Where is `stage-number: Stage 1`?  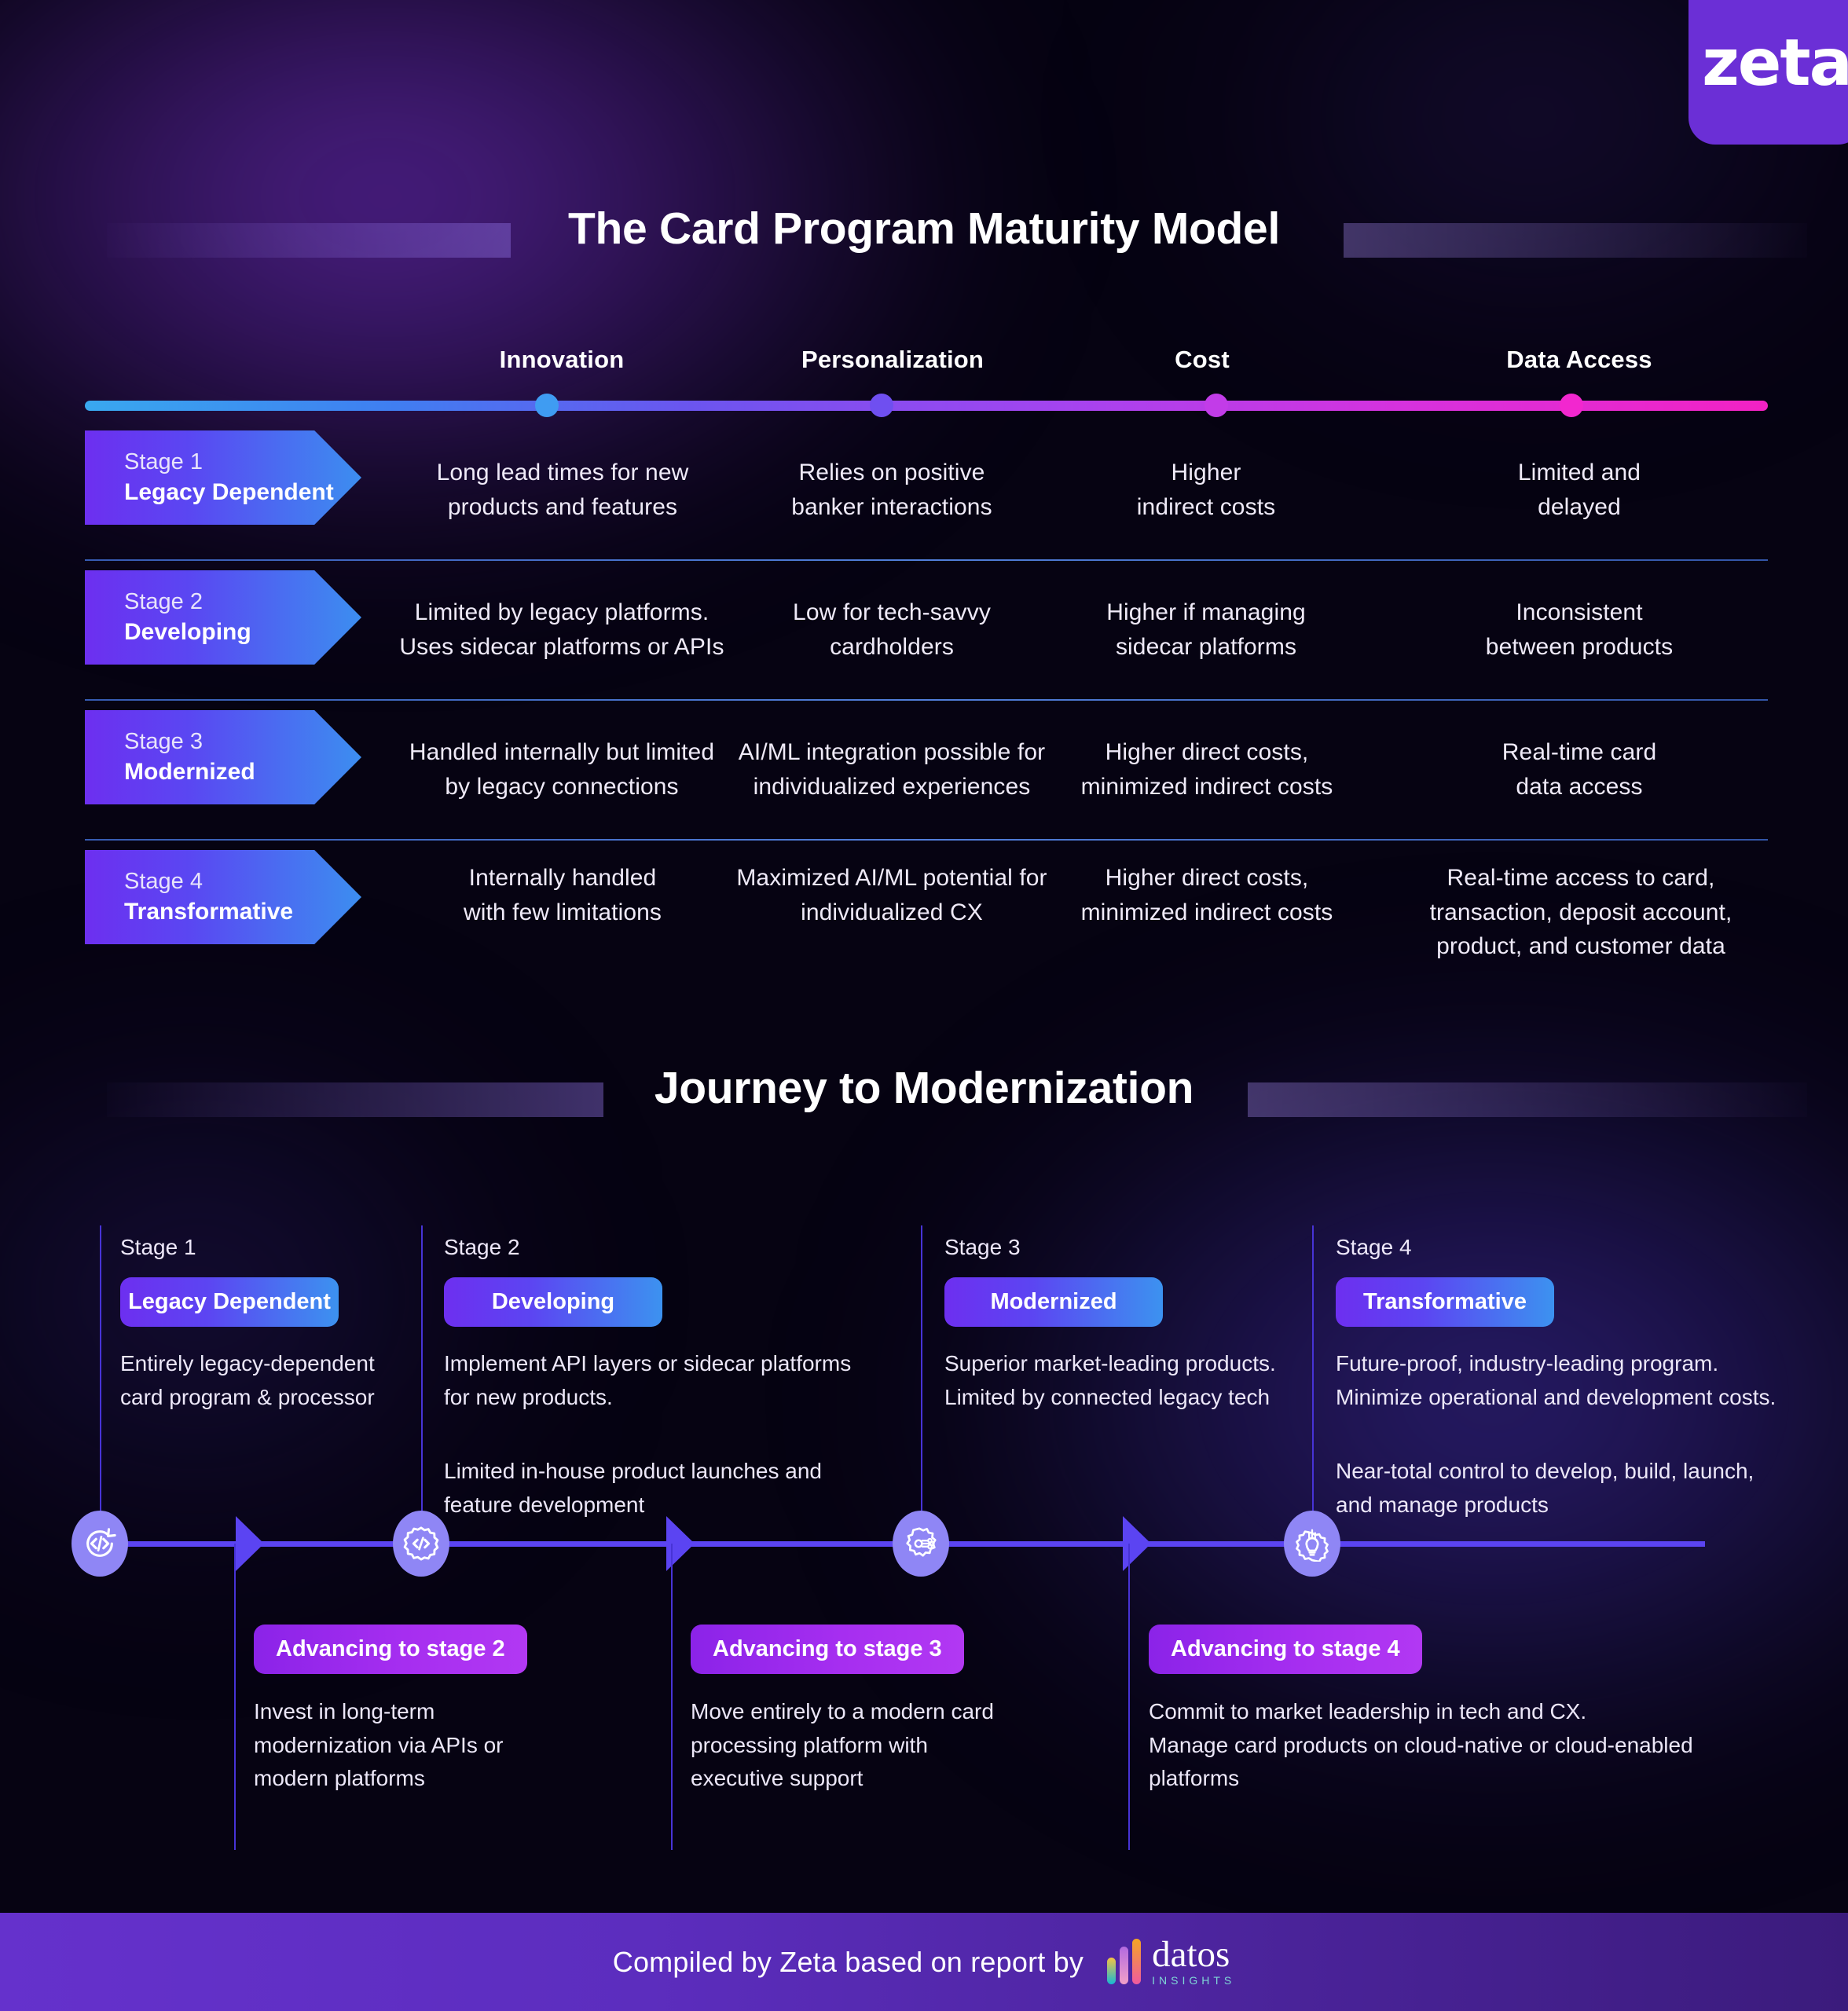 stage-number: Stage 1 is located at coordinates (163, 461).